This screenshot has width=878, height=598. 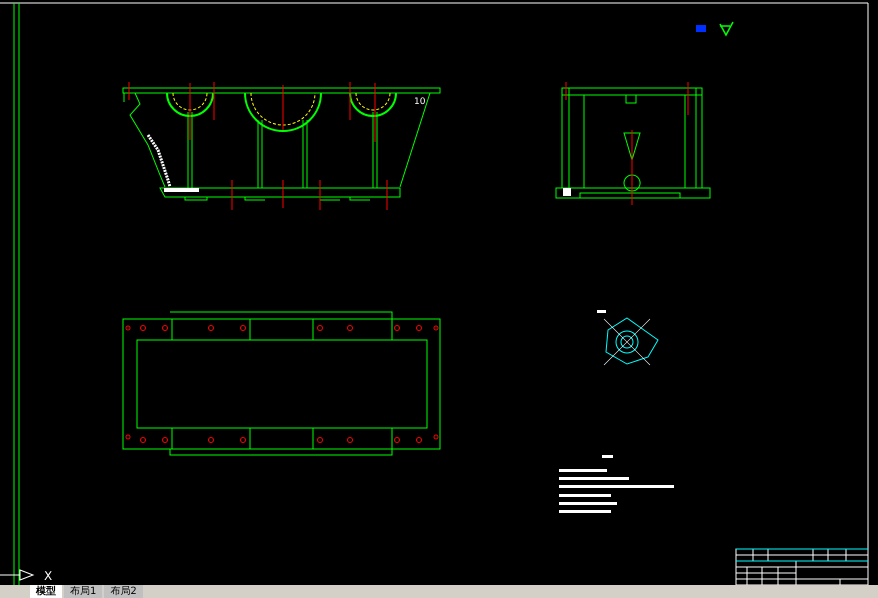 What do you see at coordinates (46, 591) in the screenshot?
I see `layout-tab: 模型` at bounding box center [46, 591].